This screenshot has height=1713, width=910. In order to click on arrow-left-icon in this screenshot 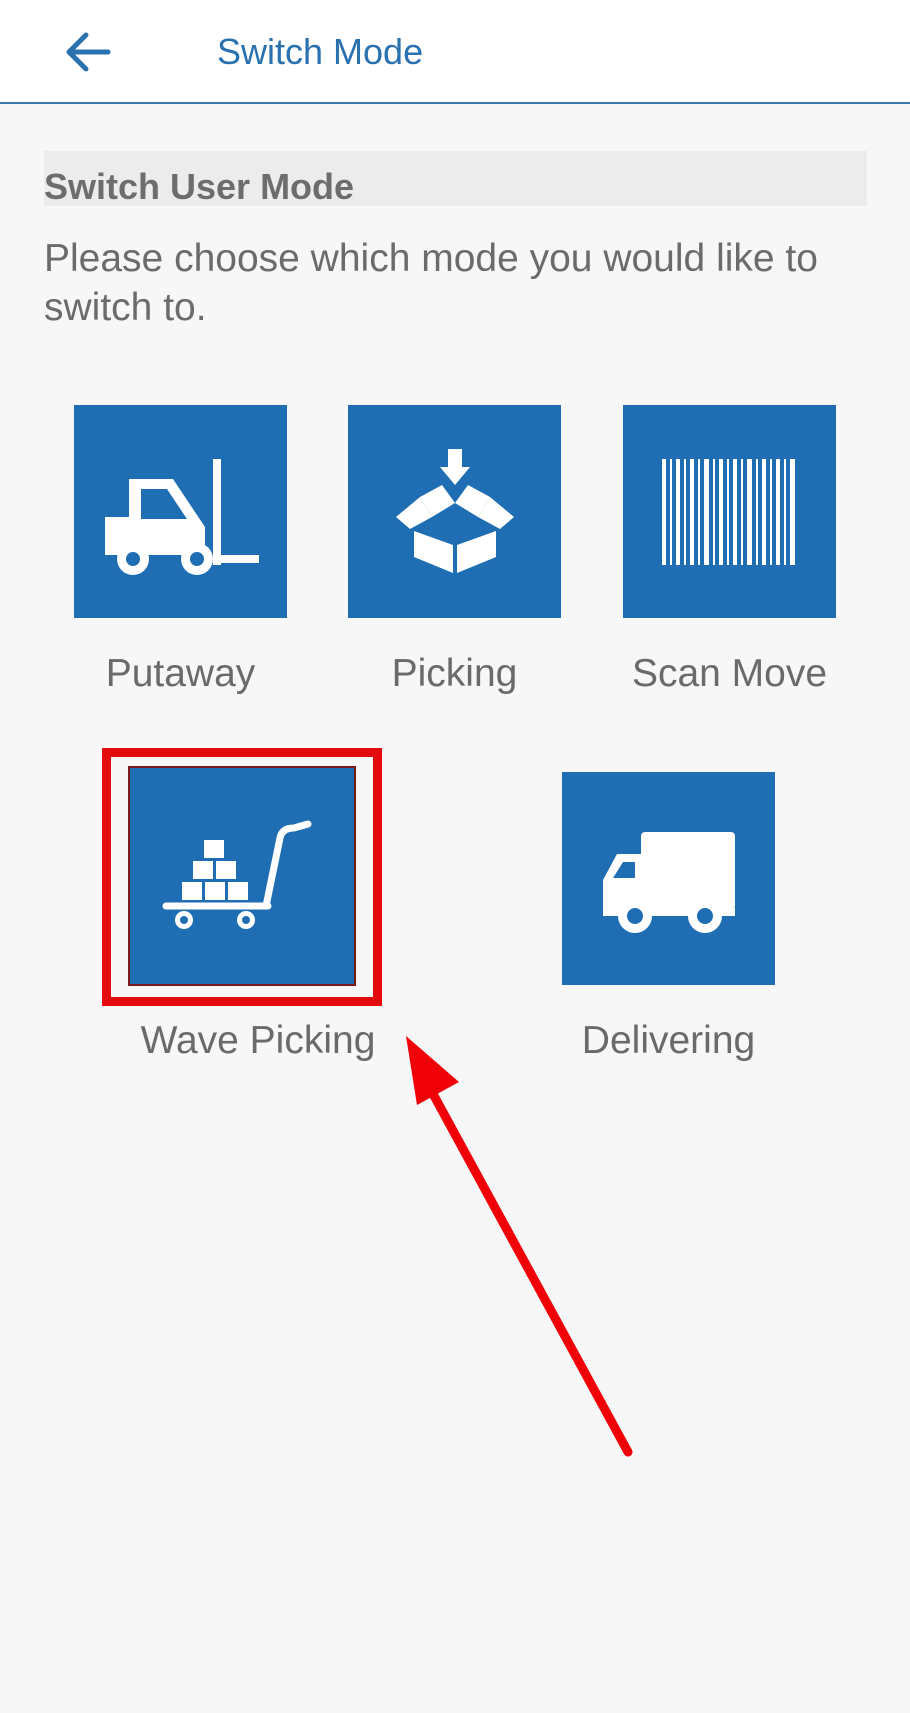, I will do `click(88, 52)`.